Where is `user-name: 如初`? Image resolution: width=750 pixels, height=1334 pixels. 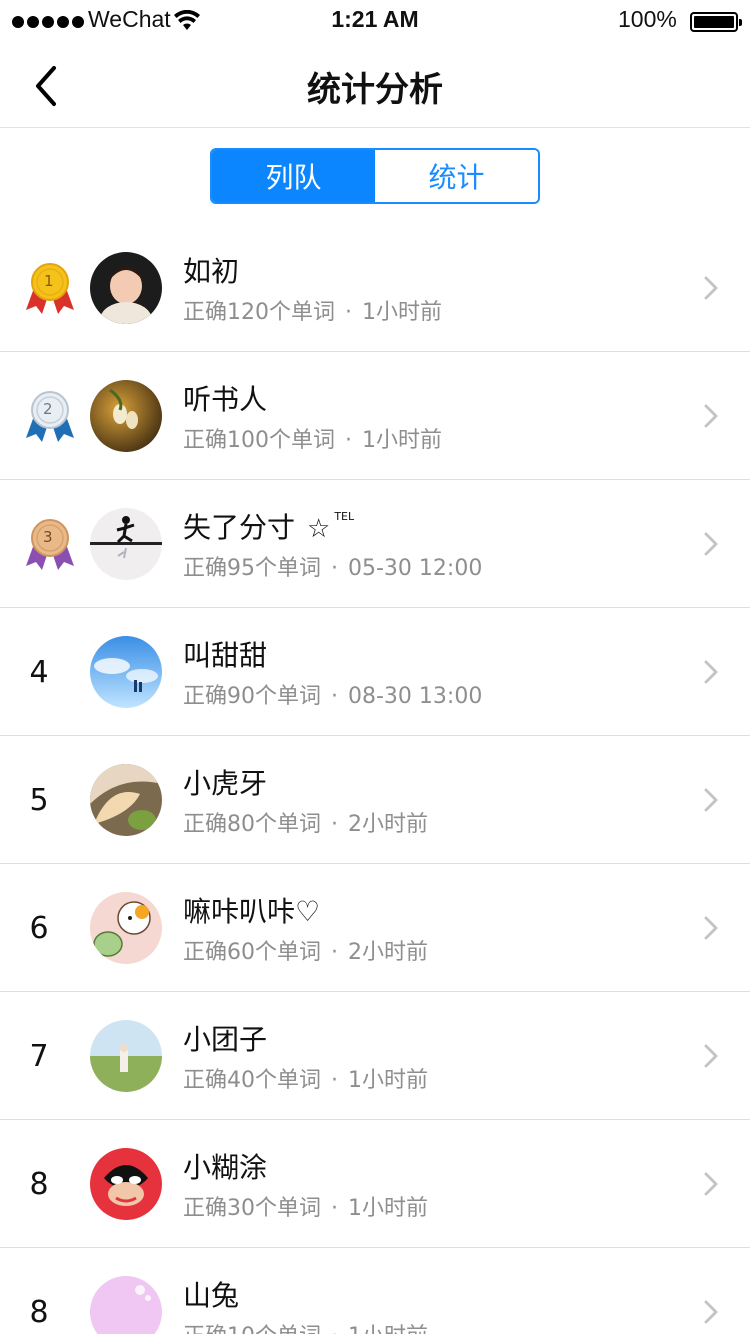
user-name: 如初 is located at coordinates (211, 271).